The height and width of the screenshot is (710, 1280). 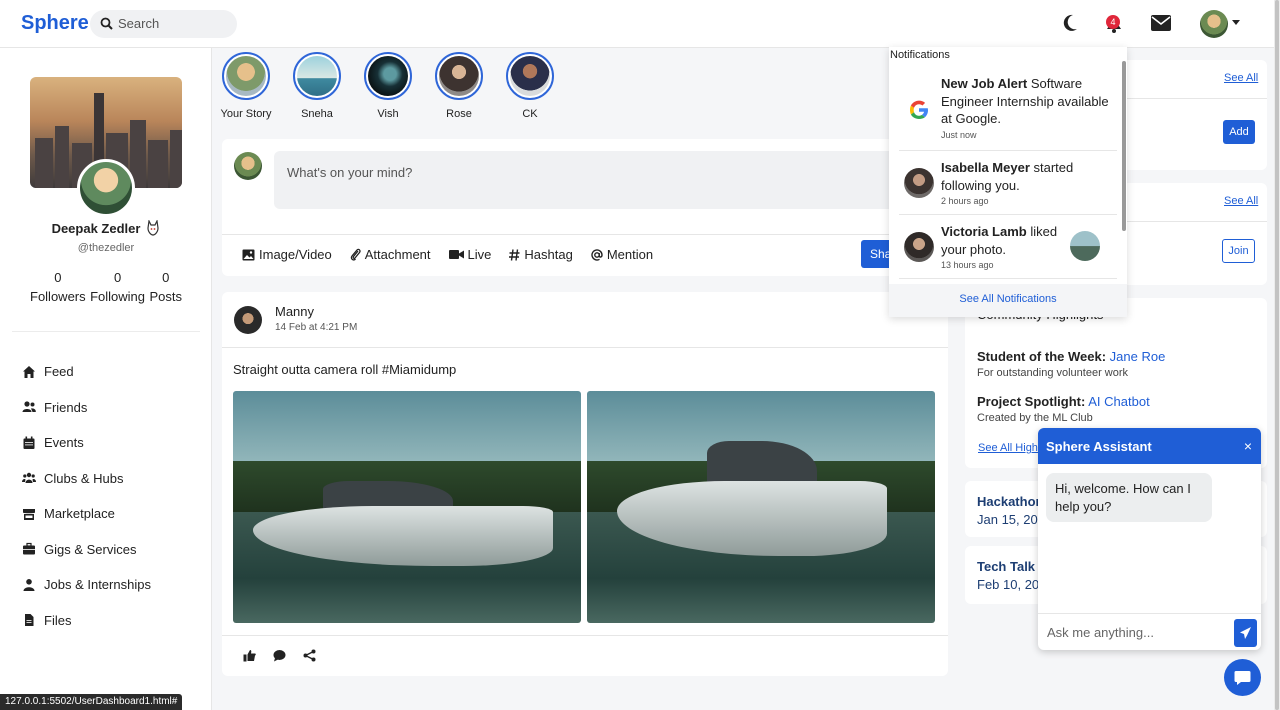 What do you see at coordinates (1113, 22) in the screenshot?
I see `notification-badge: 4` at bounding box center [1113, 22].